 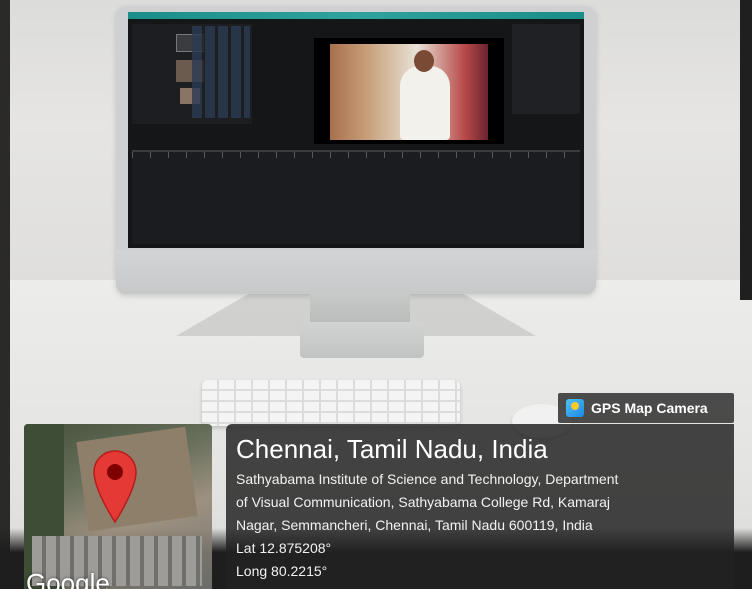 What do you see at coordinates (331, 403) in the screenshot?
I see `keyboard` at bounding box center [331, 403].